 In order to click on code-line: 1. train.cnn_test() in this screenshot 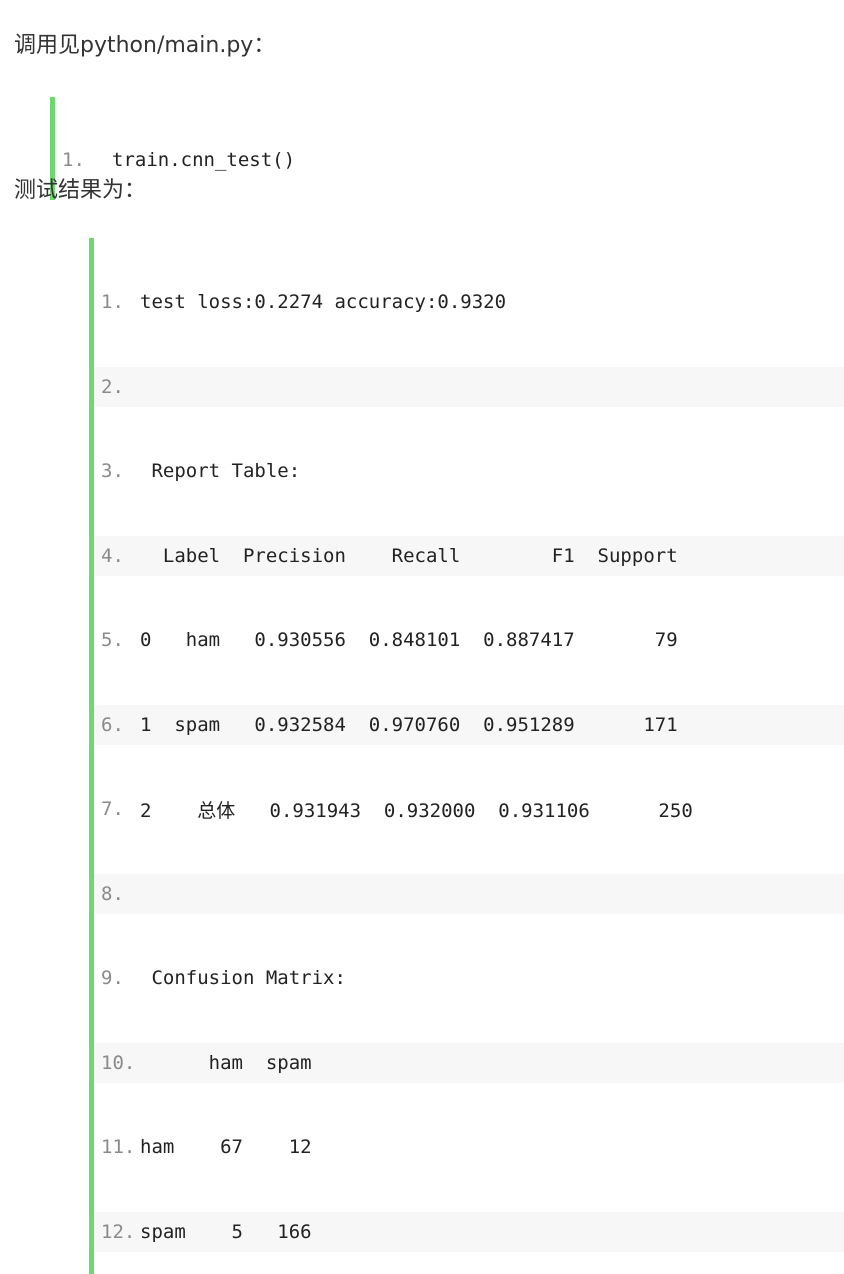, I will do `click(449, 159)`.